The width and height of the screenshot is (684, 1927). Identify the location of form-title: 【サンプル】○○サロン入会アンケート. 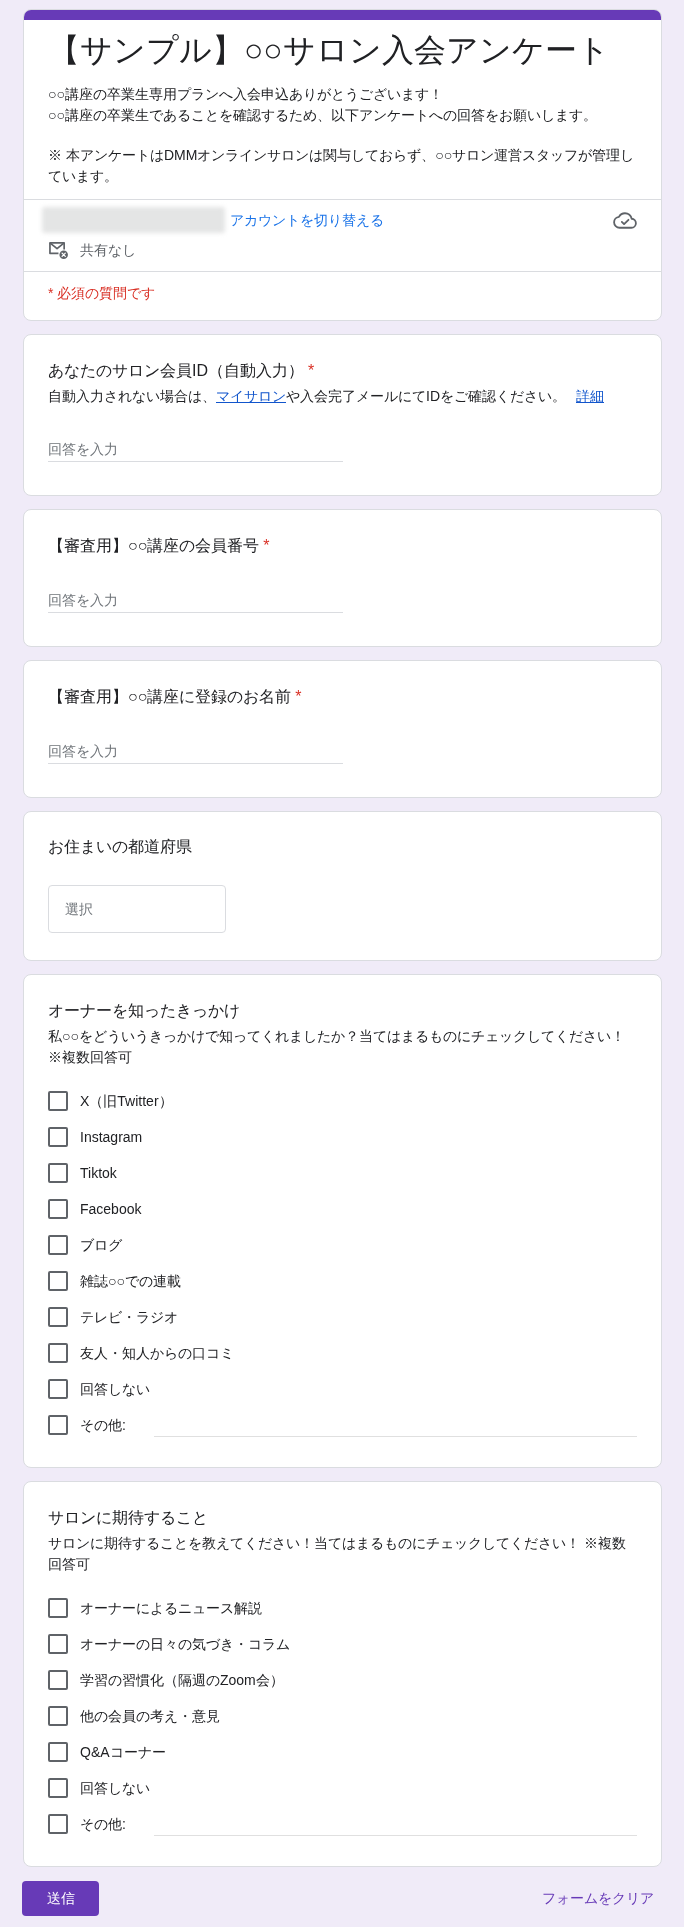
(329, 50).